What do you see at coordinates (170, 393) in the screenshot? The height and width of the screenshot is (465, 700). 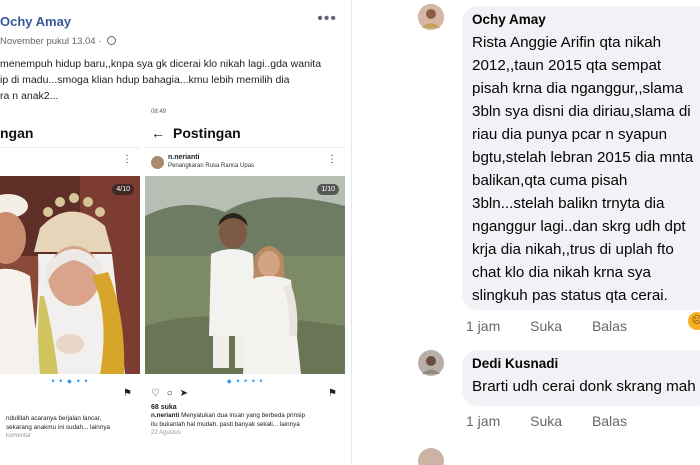 I see `comment-icon: ○` at bounding box center [170, 393].